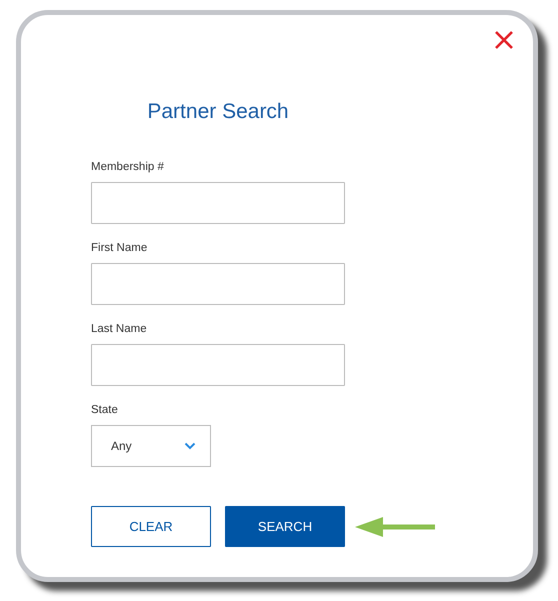  Describe the element at coordinates (285, 526) in the screenshot. I see `search-button: SEARCH` at that location.